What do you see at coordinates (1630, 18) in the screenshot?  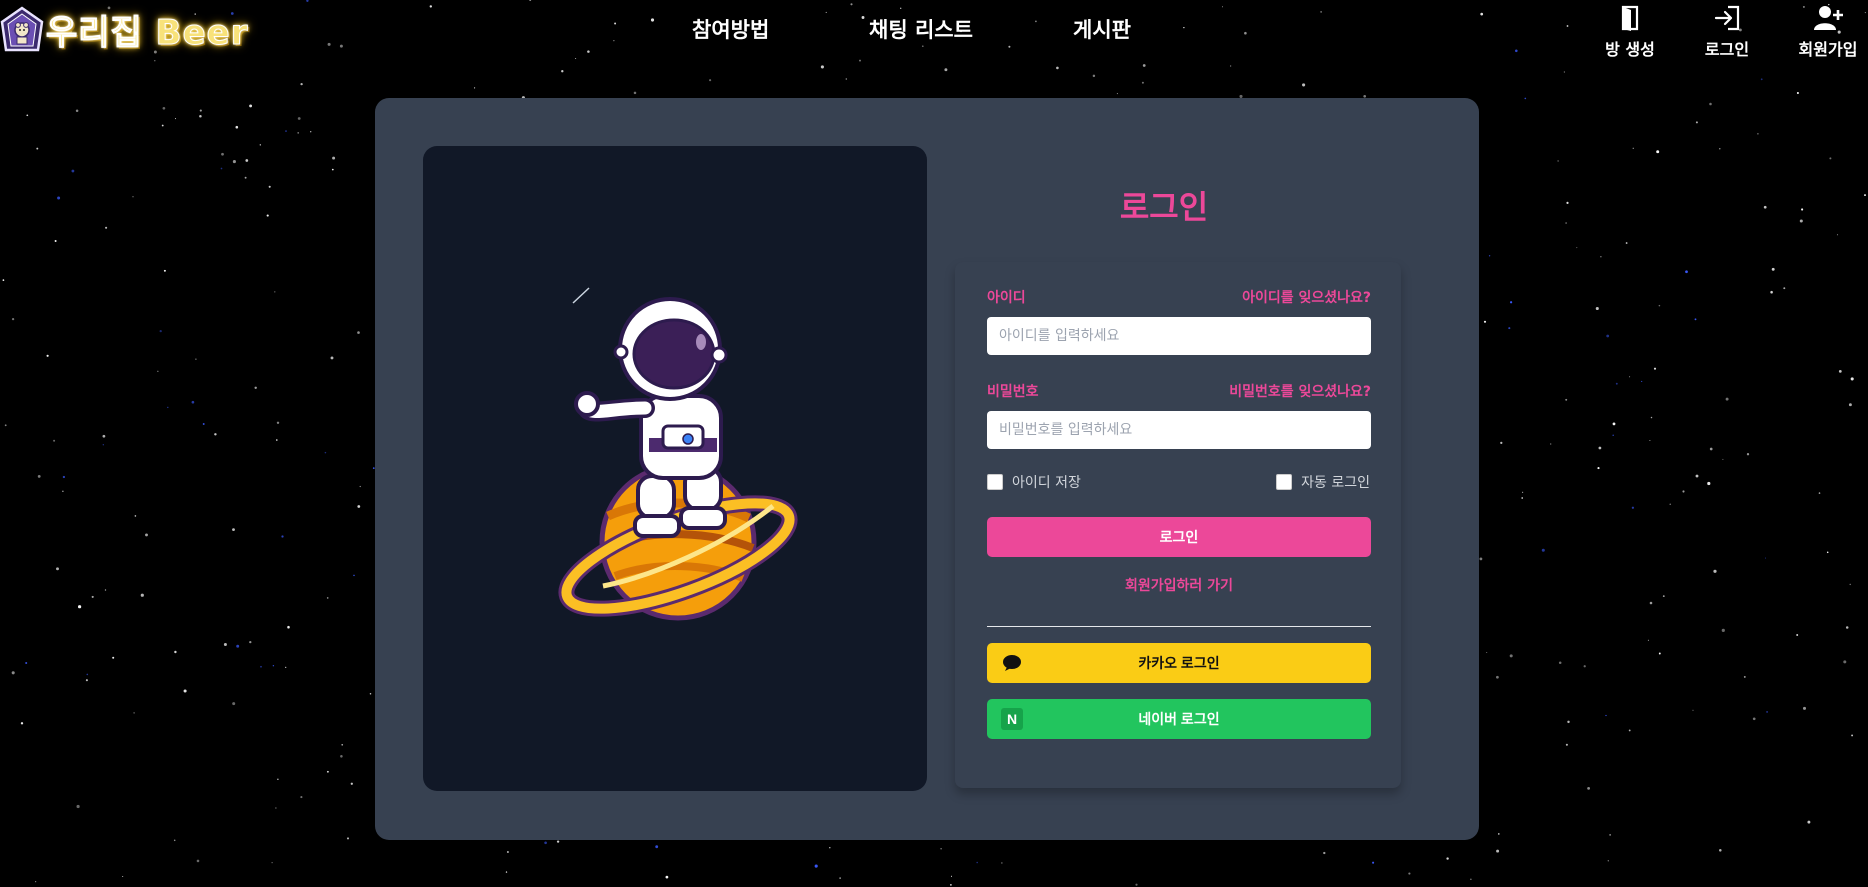 I see `door-icon` at bounding box center [1630, 18].